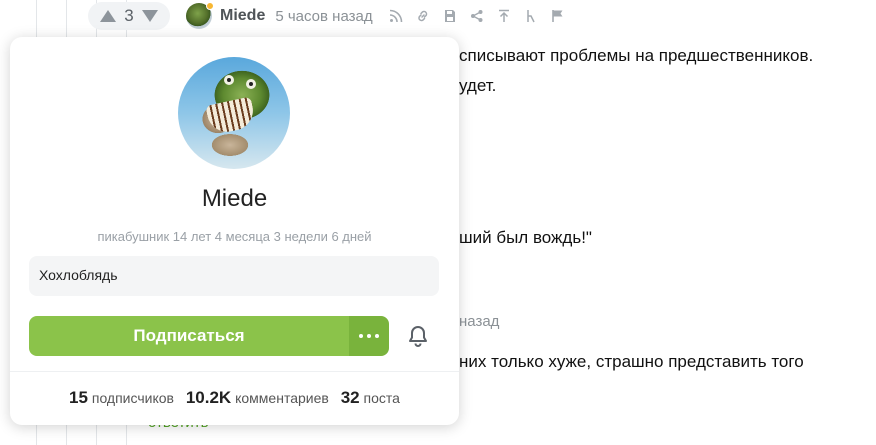  What do you see at coordinates (423, 16) in the screenshot?
I see `link-icon` at bounding box center [423, 16].